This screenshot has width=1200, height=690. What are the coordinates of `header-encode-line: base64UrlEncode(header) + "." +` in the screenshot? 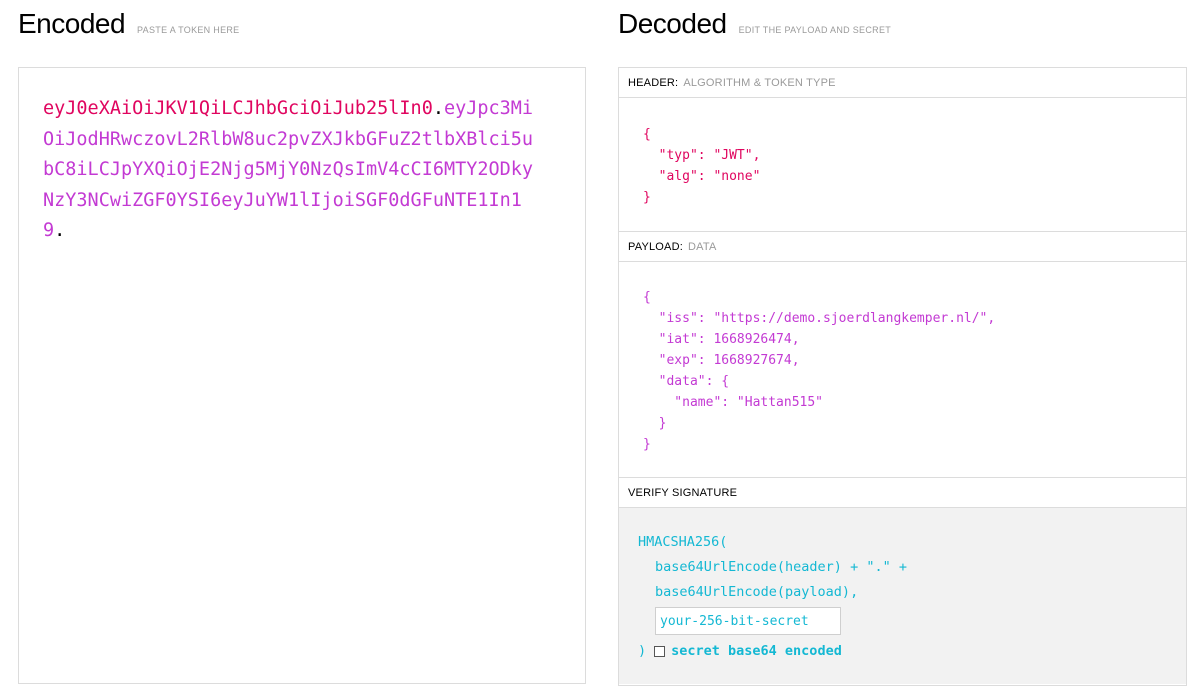 It's located at (781, 567).